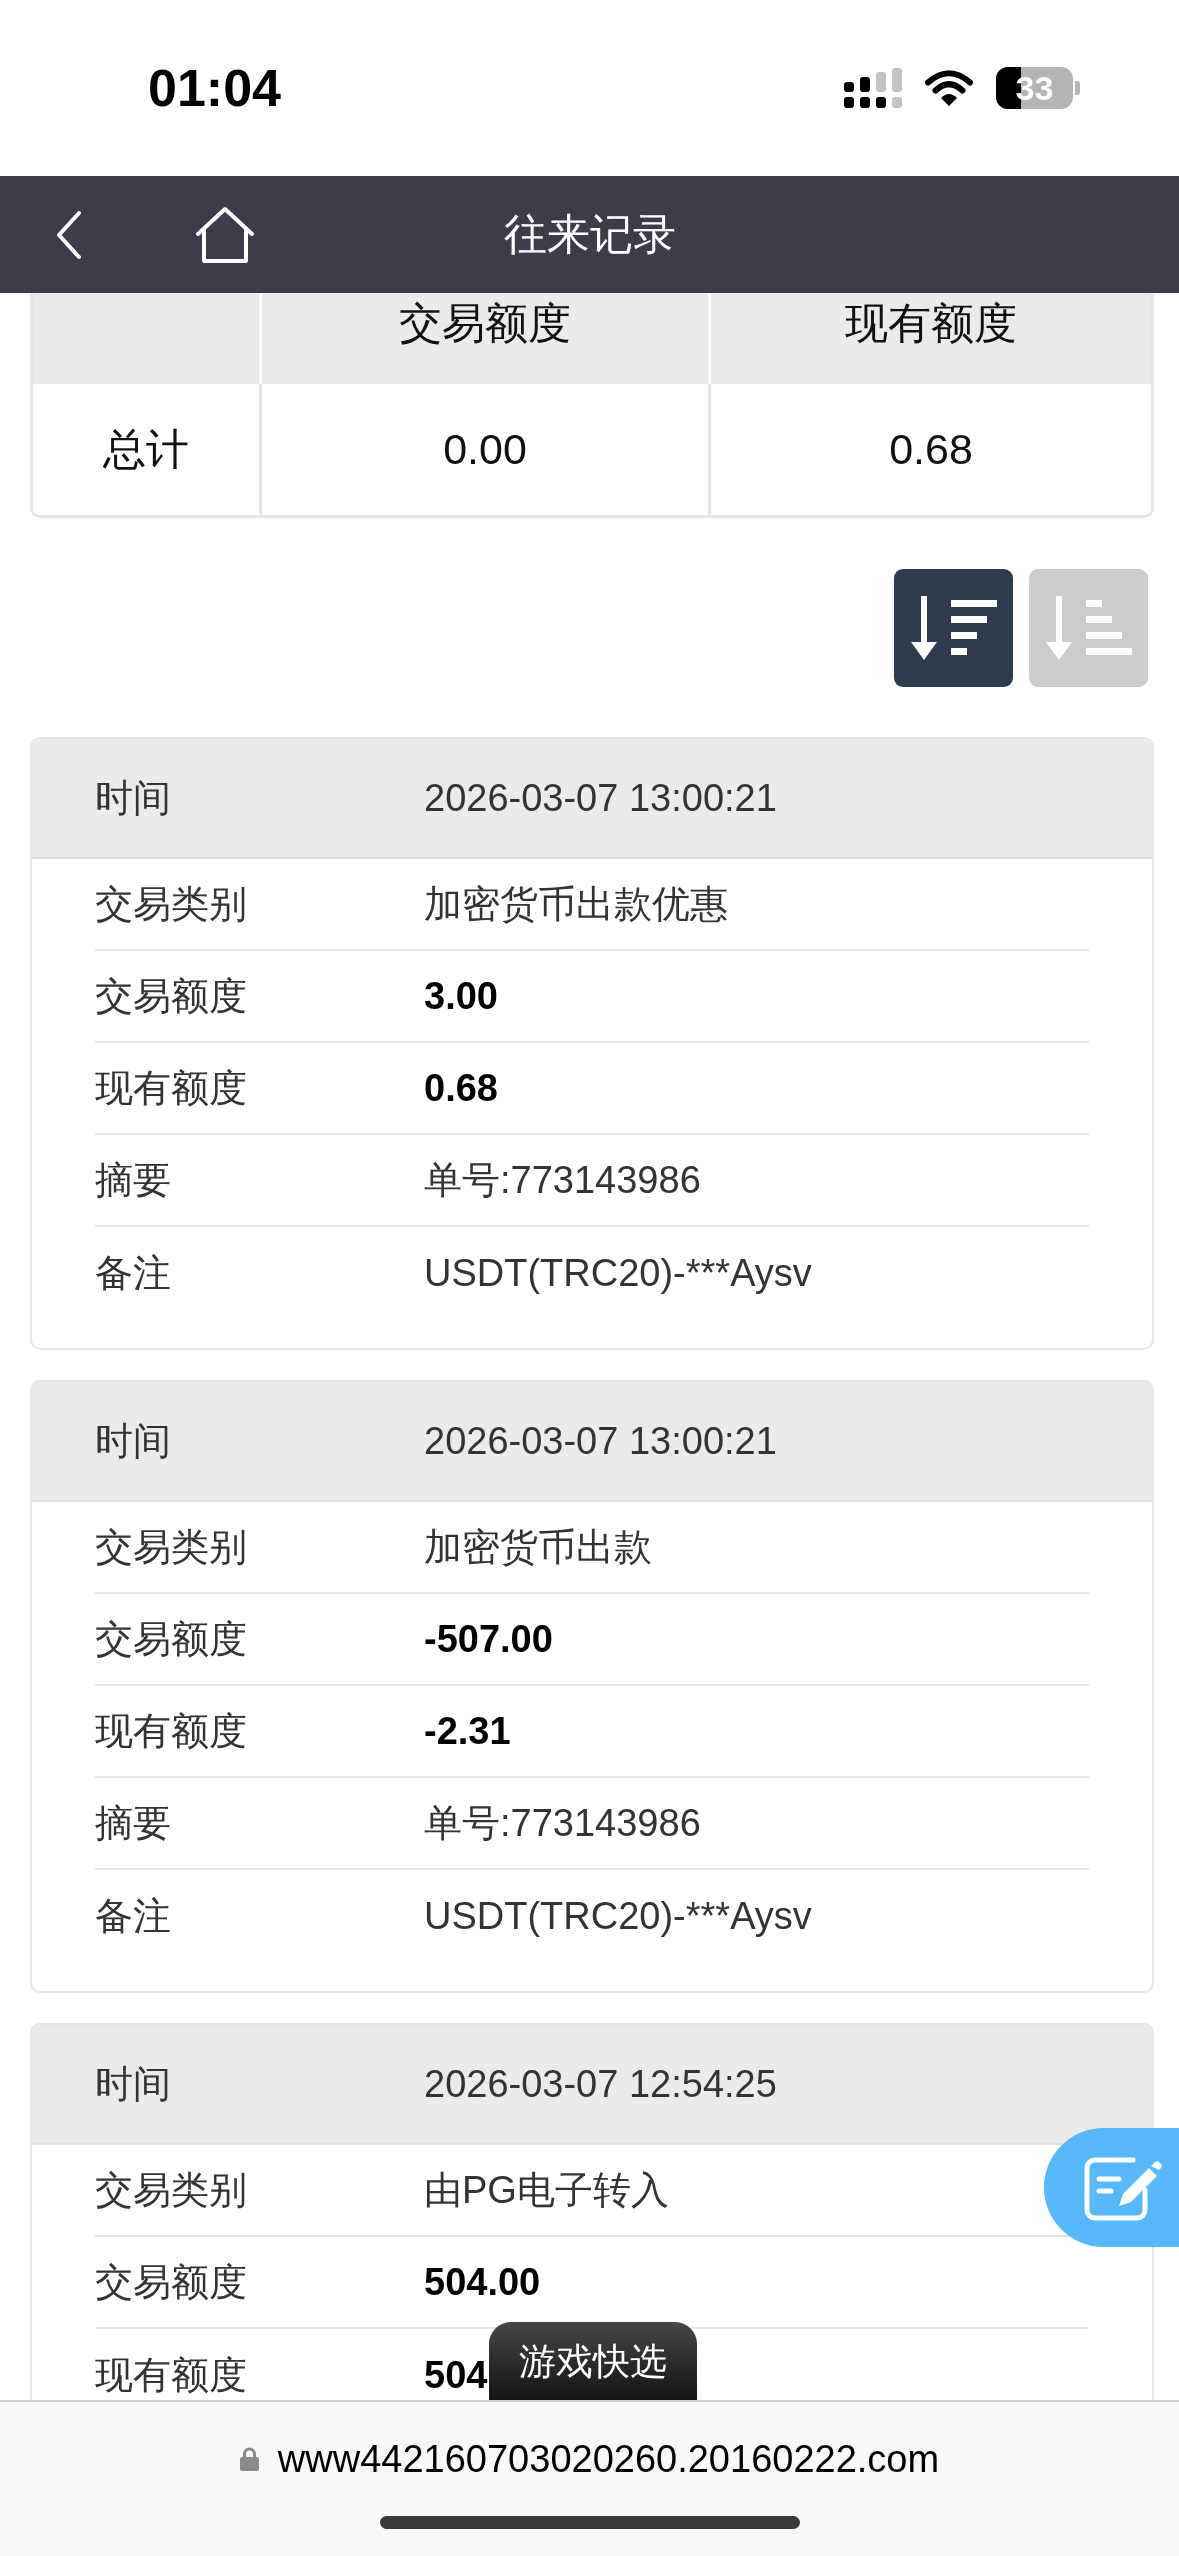 The height and width of the screenshot is (2556, 1179). I want to click on quick-select-tab: 游戏快选, so click(593, 2361).